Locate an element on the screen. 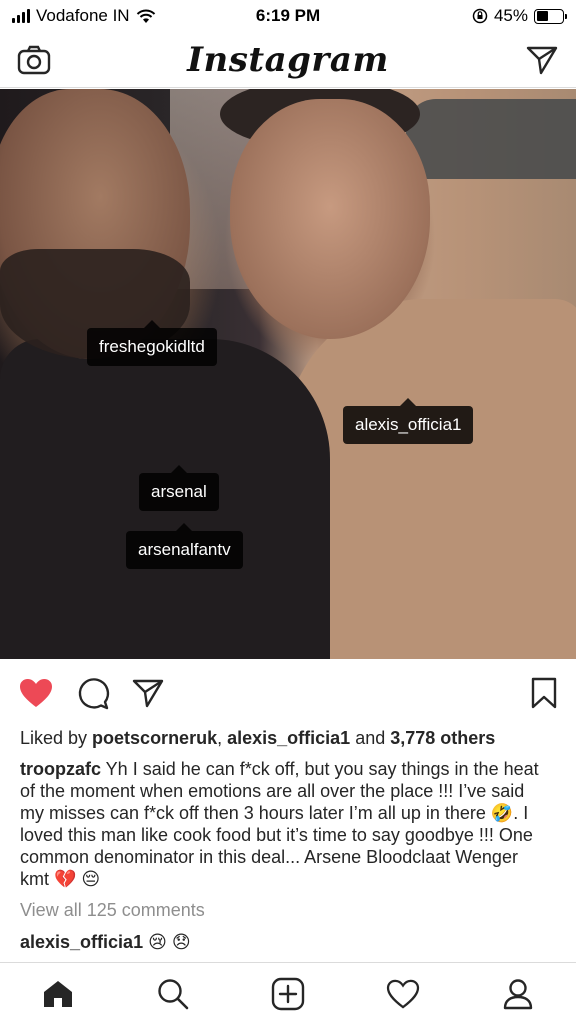  status-right: 45% is located at coordinates (519, 16).